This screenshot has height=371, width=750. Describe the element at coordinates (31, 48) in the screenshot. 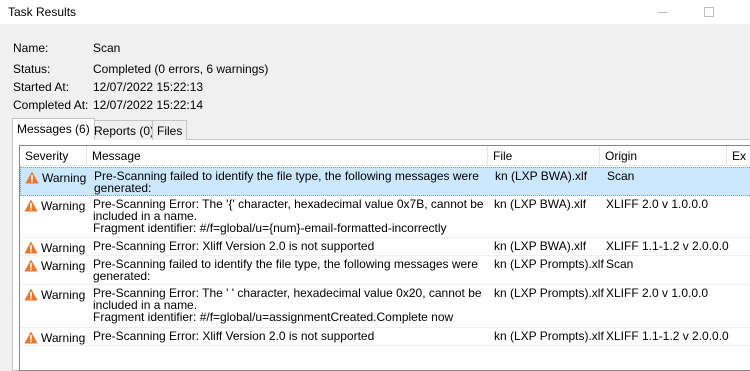

I see `name-label: Name:` at that location.